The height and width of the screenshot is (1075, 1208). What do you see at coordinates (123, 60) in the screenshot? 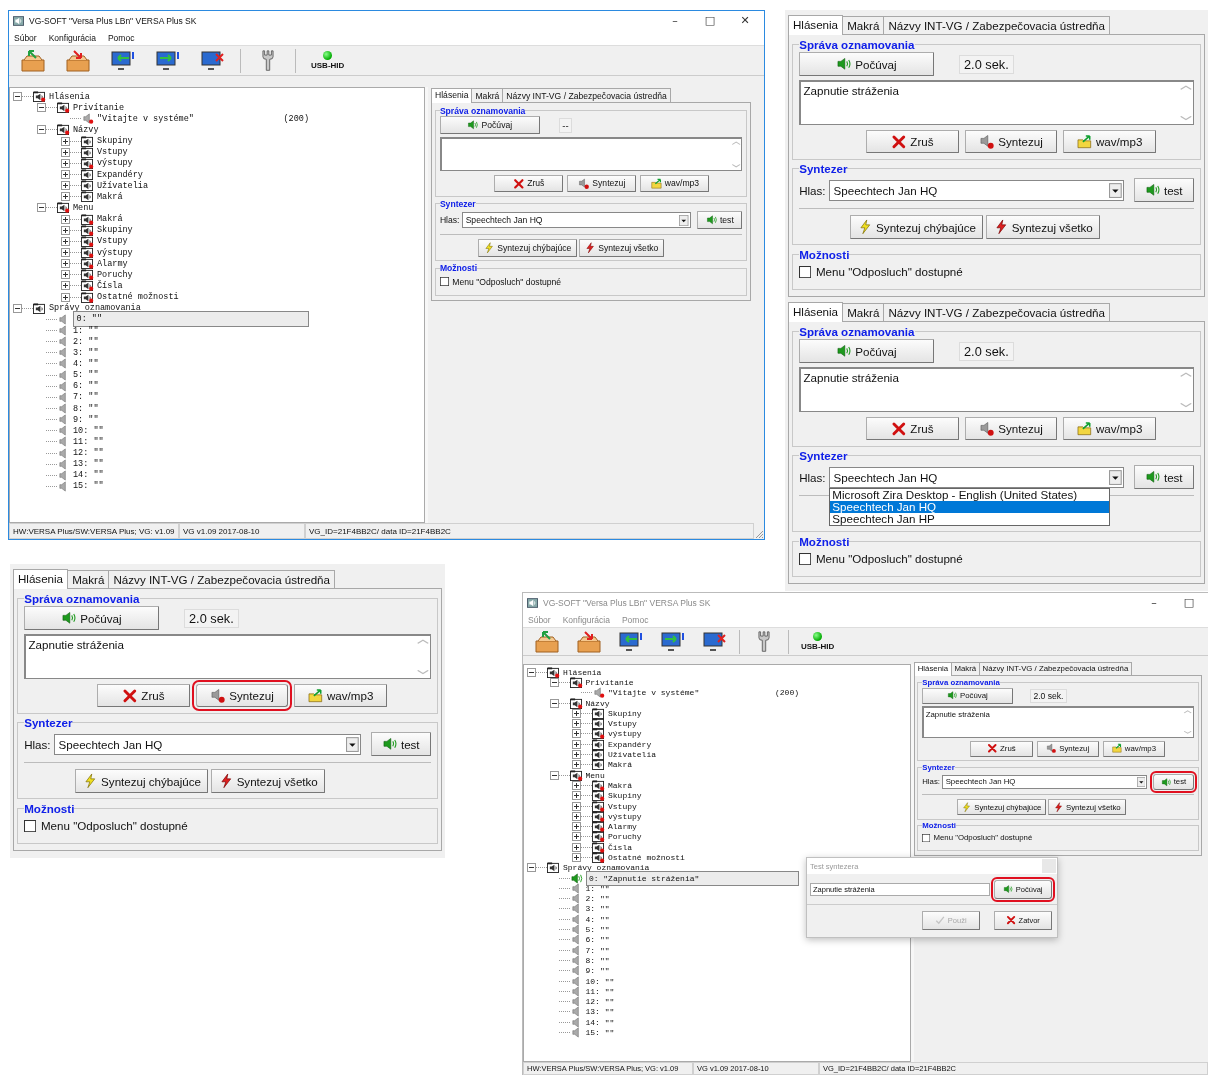
I see `monitor-arrow-icon` at bounding box center [123, 60].